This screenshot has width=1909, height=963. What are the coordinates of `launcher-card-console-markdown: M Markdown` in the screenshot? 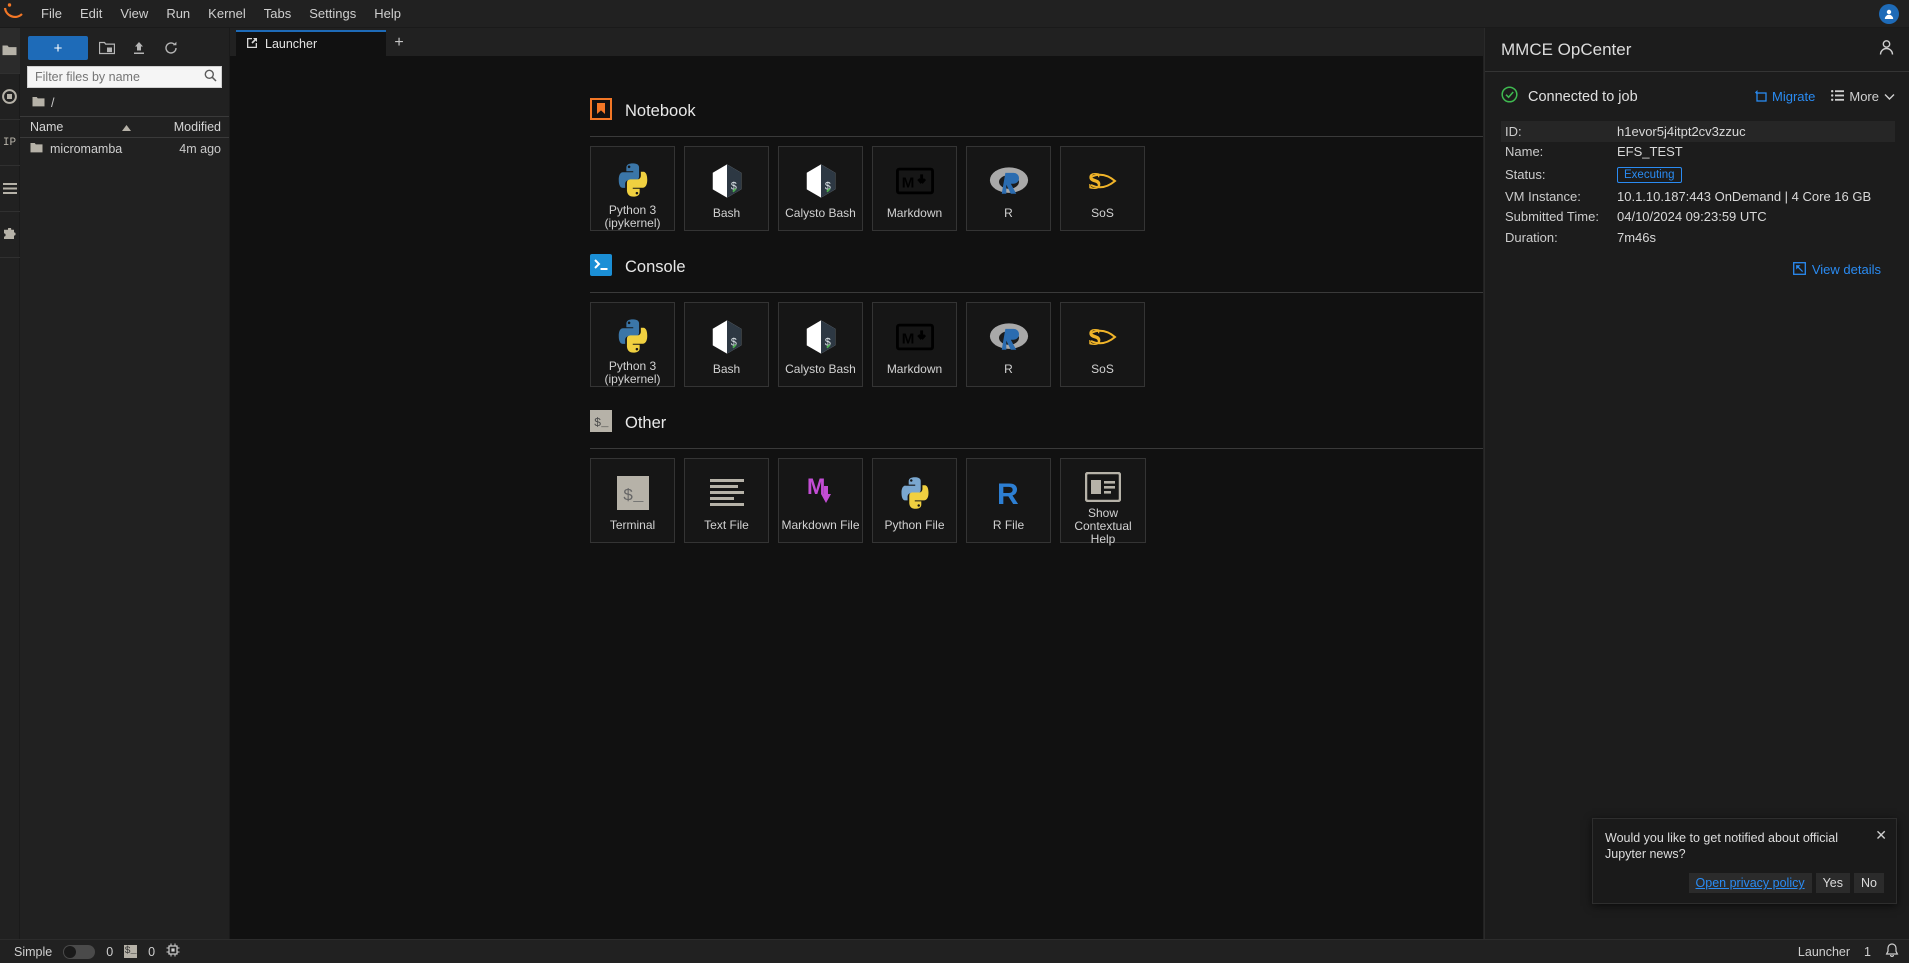 It's located at (914, 344).